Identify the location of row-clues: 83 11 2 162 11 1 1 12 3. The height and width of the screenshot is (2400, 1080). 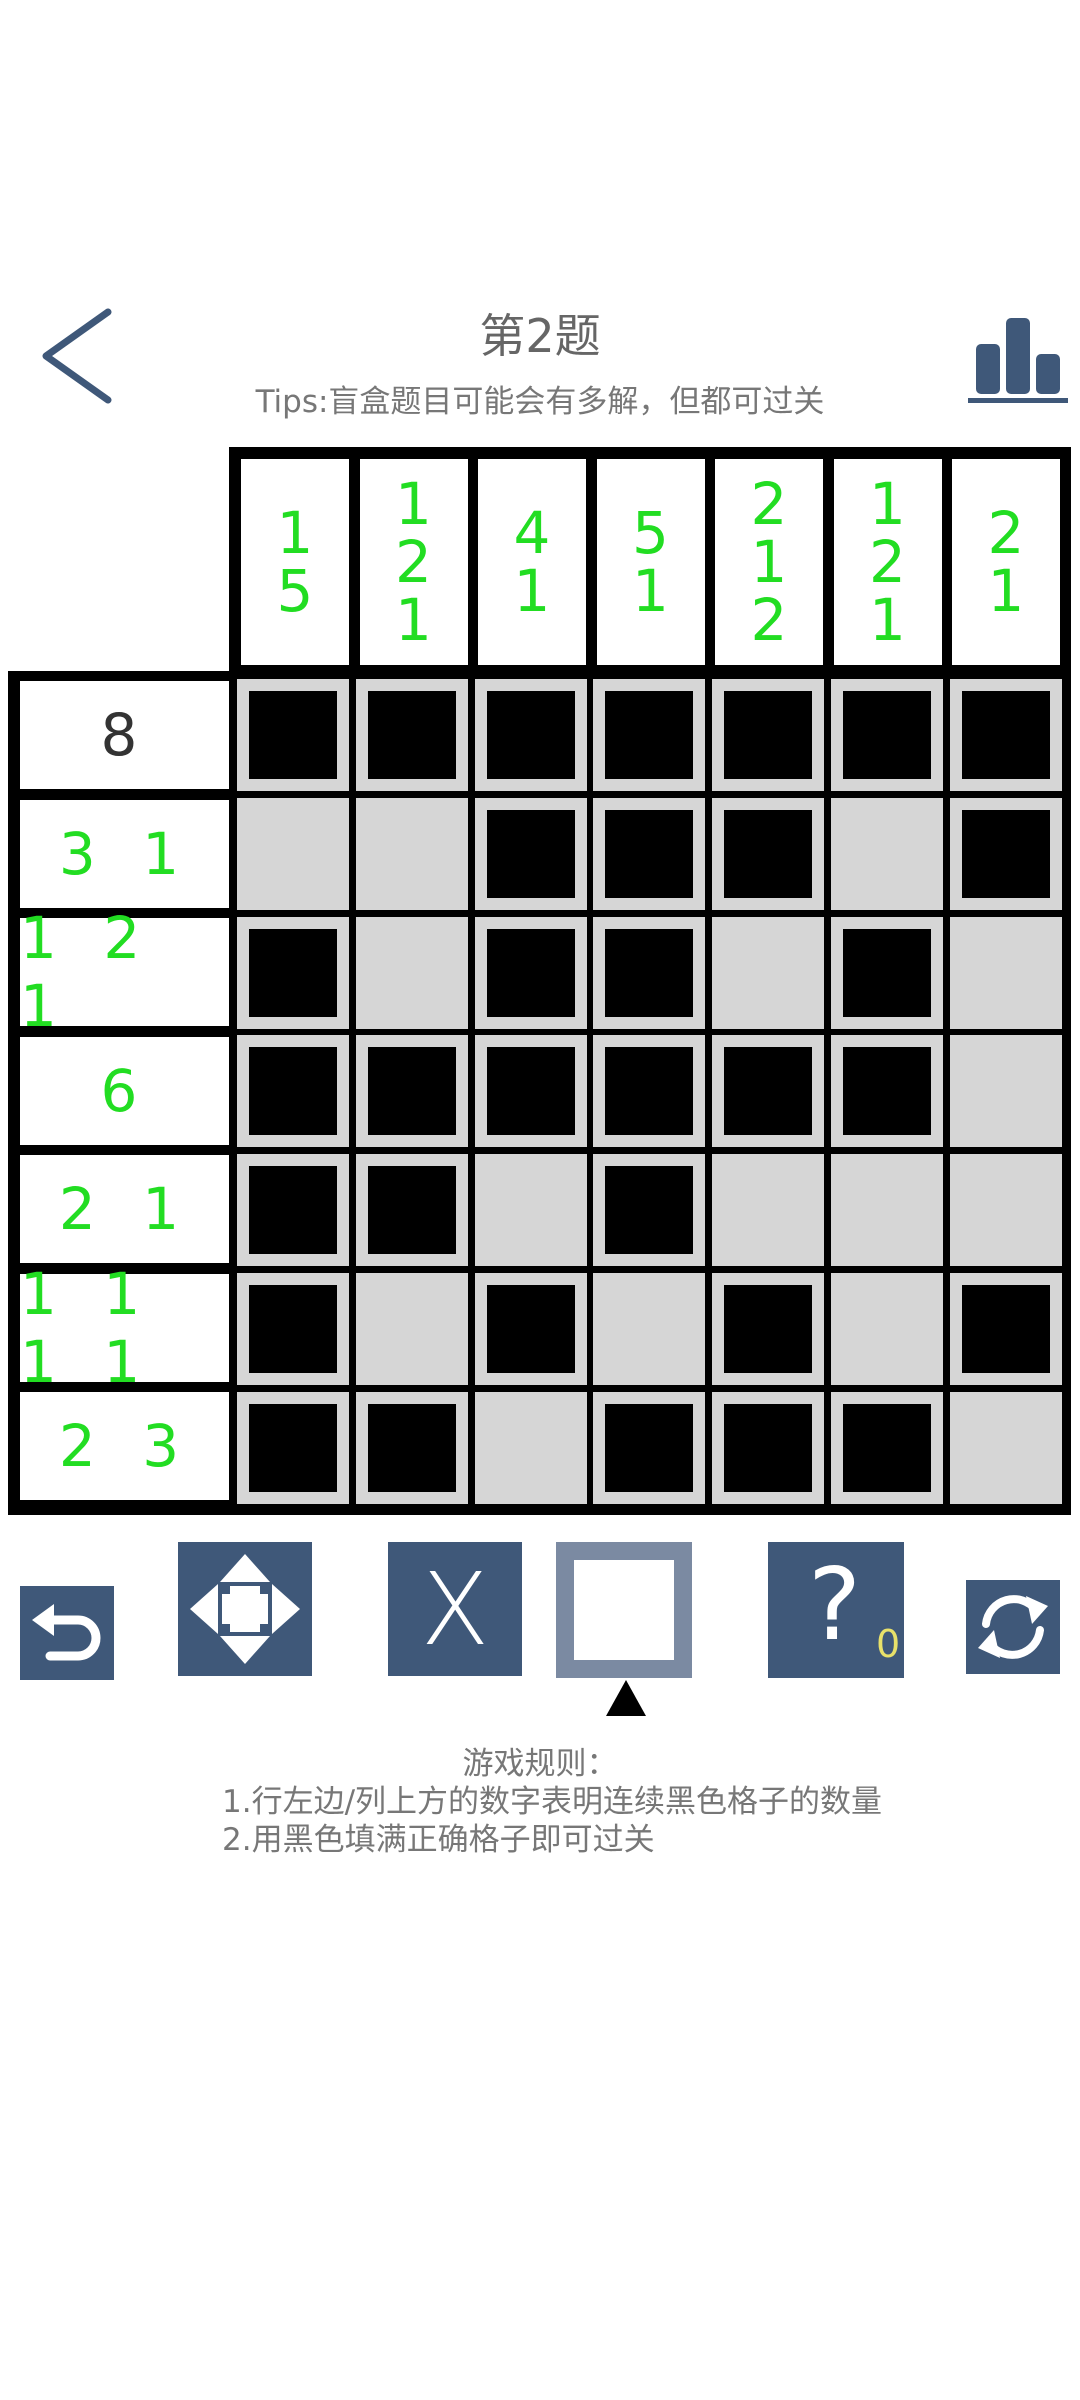
(122, 1093).